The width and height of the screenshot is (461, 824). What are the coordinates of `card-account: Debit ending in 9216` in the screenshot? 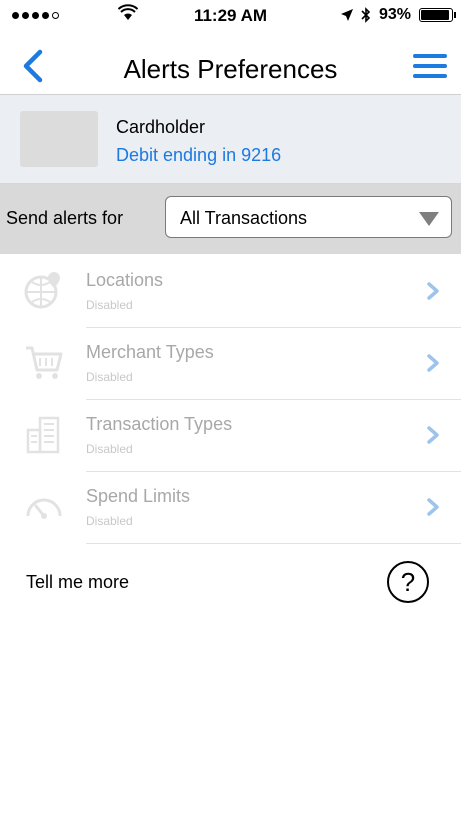 It's located at (199, 155).